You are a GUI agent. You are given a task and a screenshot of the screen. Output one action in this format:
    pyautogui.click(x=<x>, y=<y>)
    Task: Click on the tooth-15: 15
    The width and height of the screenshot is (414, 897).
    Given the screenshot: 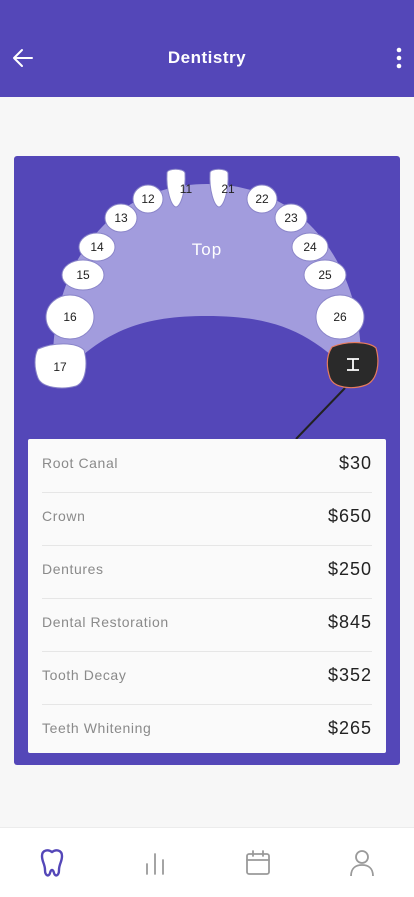 What is the action you would take?
    pyautogui.click(x=83, y=275)
    